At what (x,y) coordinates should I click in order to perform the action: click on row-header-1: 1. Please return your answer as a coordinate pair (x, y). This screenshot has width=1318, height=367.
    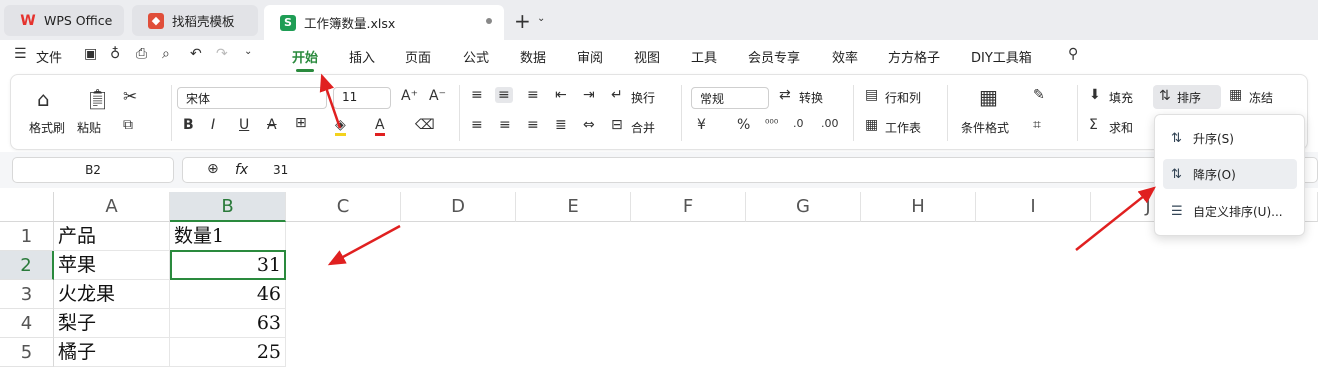
    Looking at the image, I should click on (27, 236).